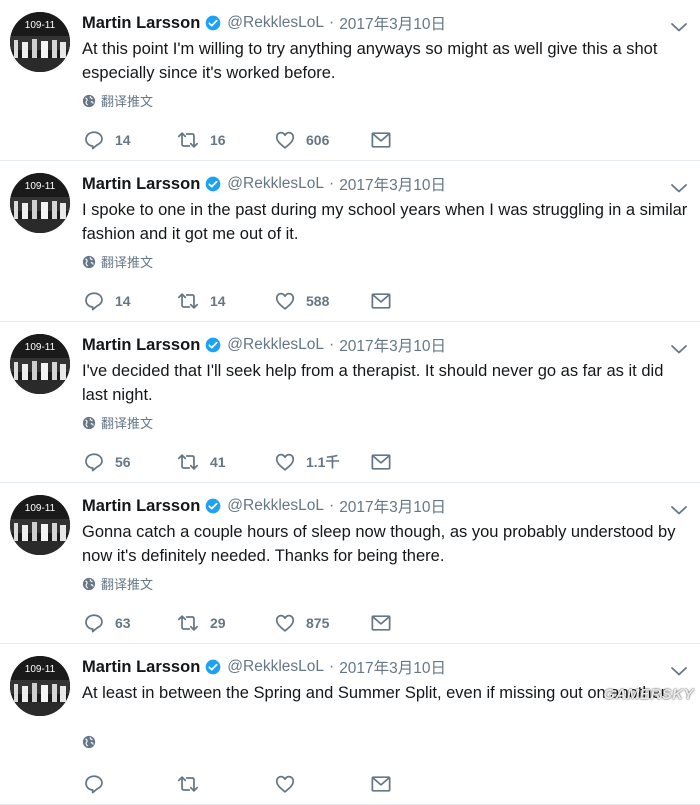 Image resolution: width=700 pixels, height=805 pixels. I want to click on retweet-button: 29, so click(225, 623).